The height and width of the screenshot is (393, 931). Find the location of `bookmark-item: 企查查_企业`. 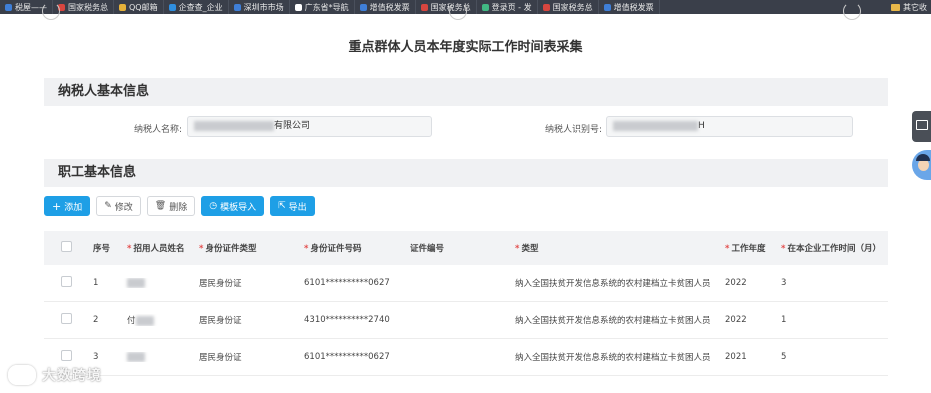

bookmark-item: 企查查_企业 is located at coordinates (196, 7).